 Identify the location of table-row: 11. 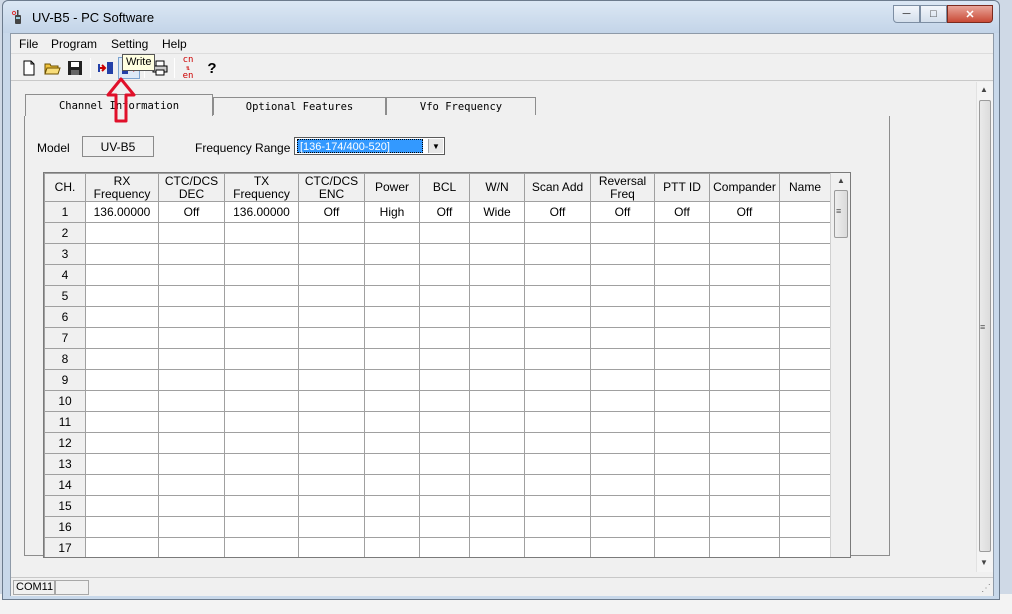
(437, 422).